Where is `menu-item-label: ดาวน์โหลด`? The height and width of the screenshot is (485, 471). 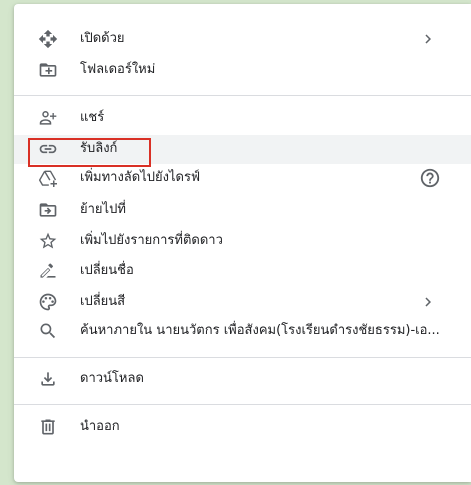 menu-item-label: ดาวน์โหลด is located at coordinates (112, 378).